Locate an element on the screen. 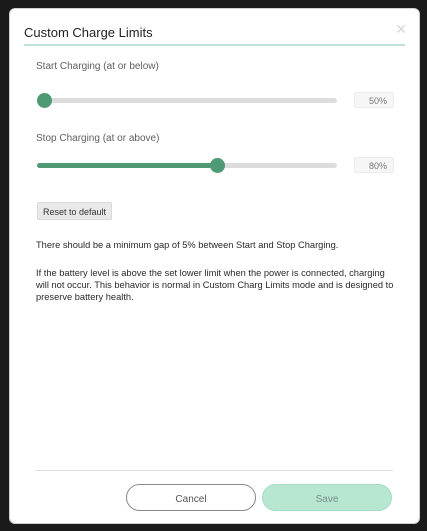  stop-charging-slider is located at coordinates (187, 166).